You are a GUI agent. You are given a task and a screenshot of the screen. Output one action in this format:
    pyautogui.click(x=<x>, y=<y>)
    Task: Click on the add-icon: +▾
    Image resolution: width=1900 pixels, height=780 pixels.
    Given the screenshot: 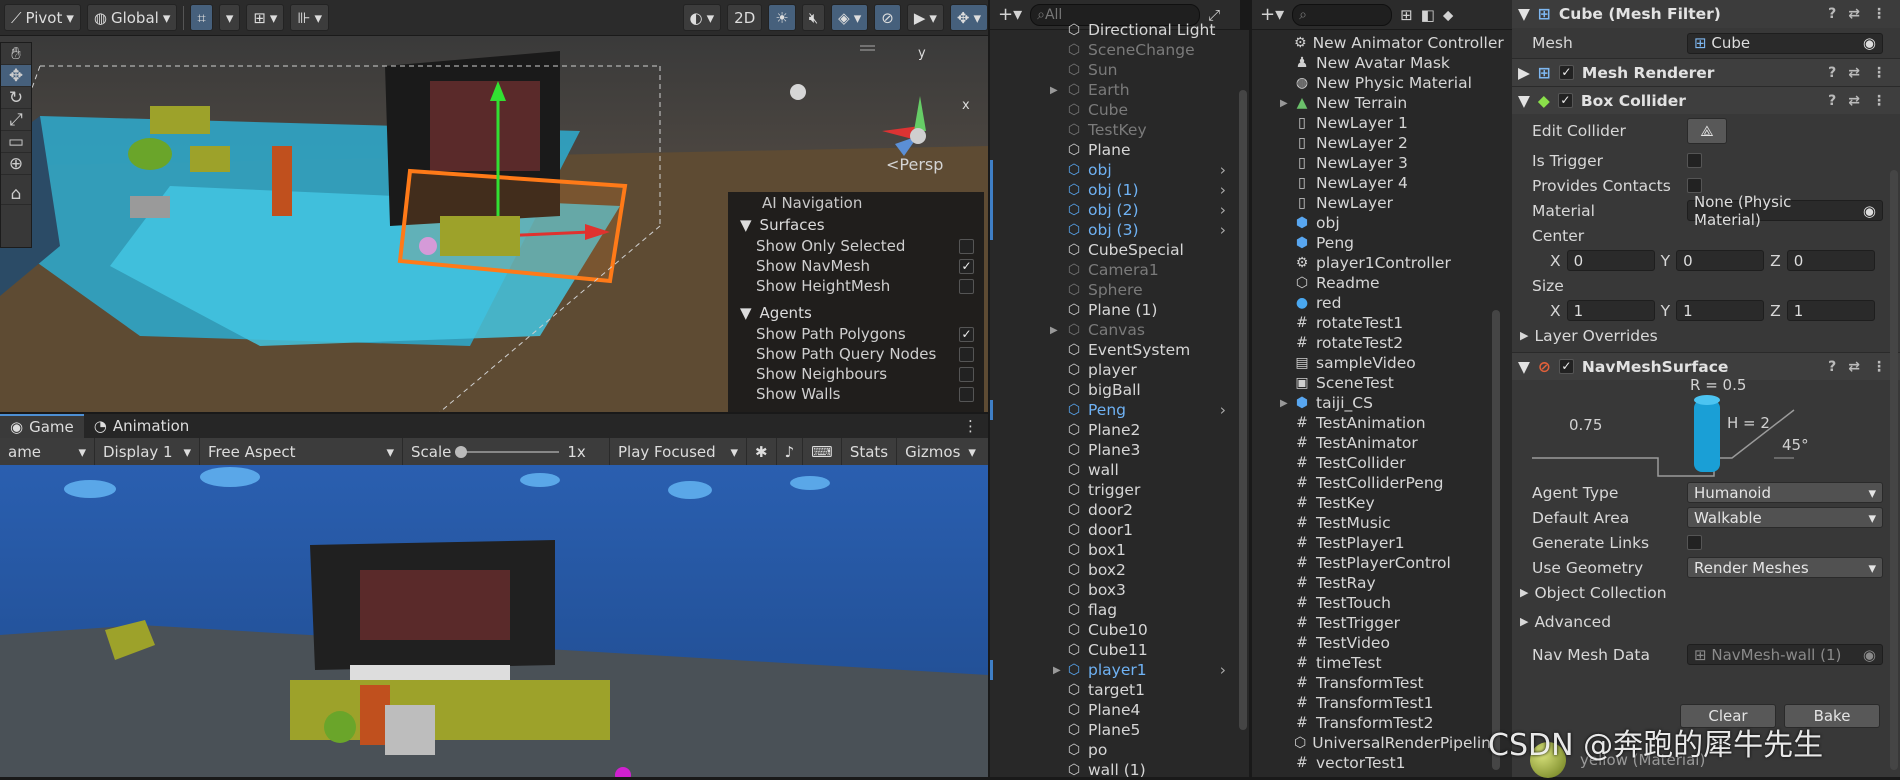 What is the action you would take?
    pyautogui.click(x=1272, y=14)
    